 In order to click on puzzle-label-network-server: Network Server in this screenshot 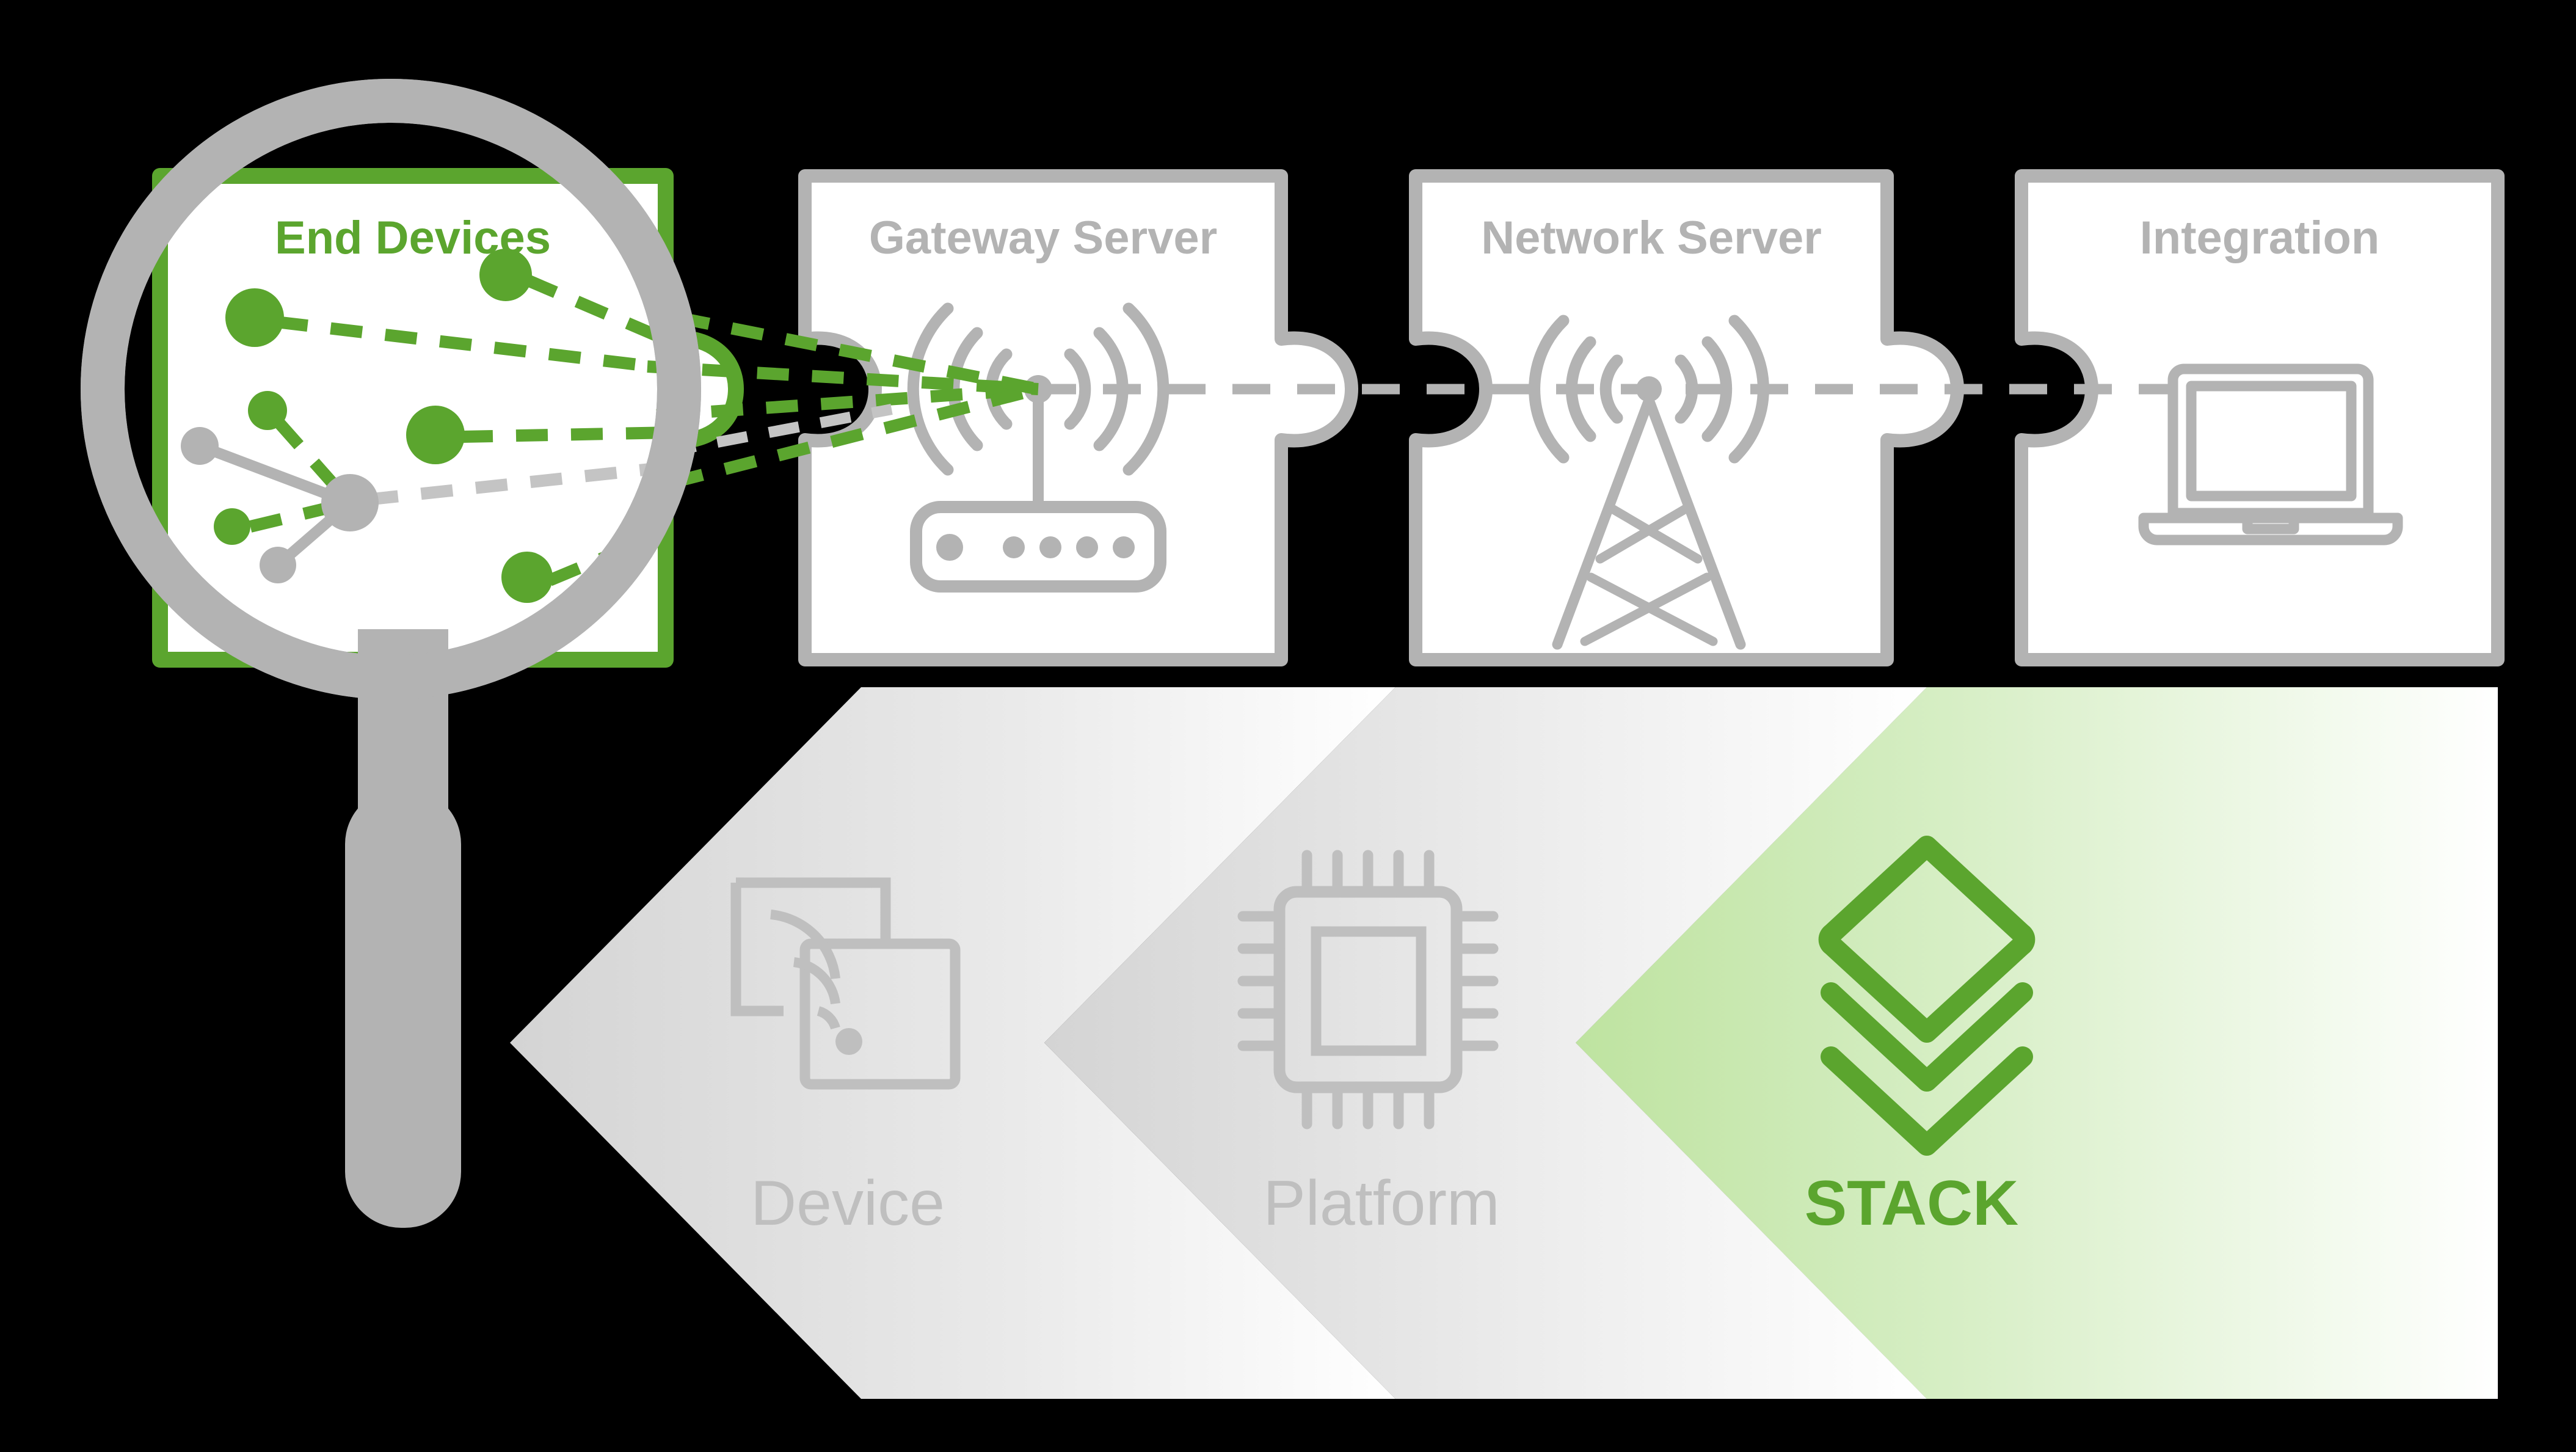, I will do `click(1651, 238)`.